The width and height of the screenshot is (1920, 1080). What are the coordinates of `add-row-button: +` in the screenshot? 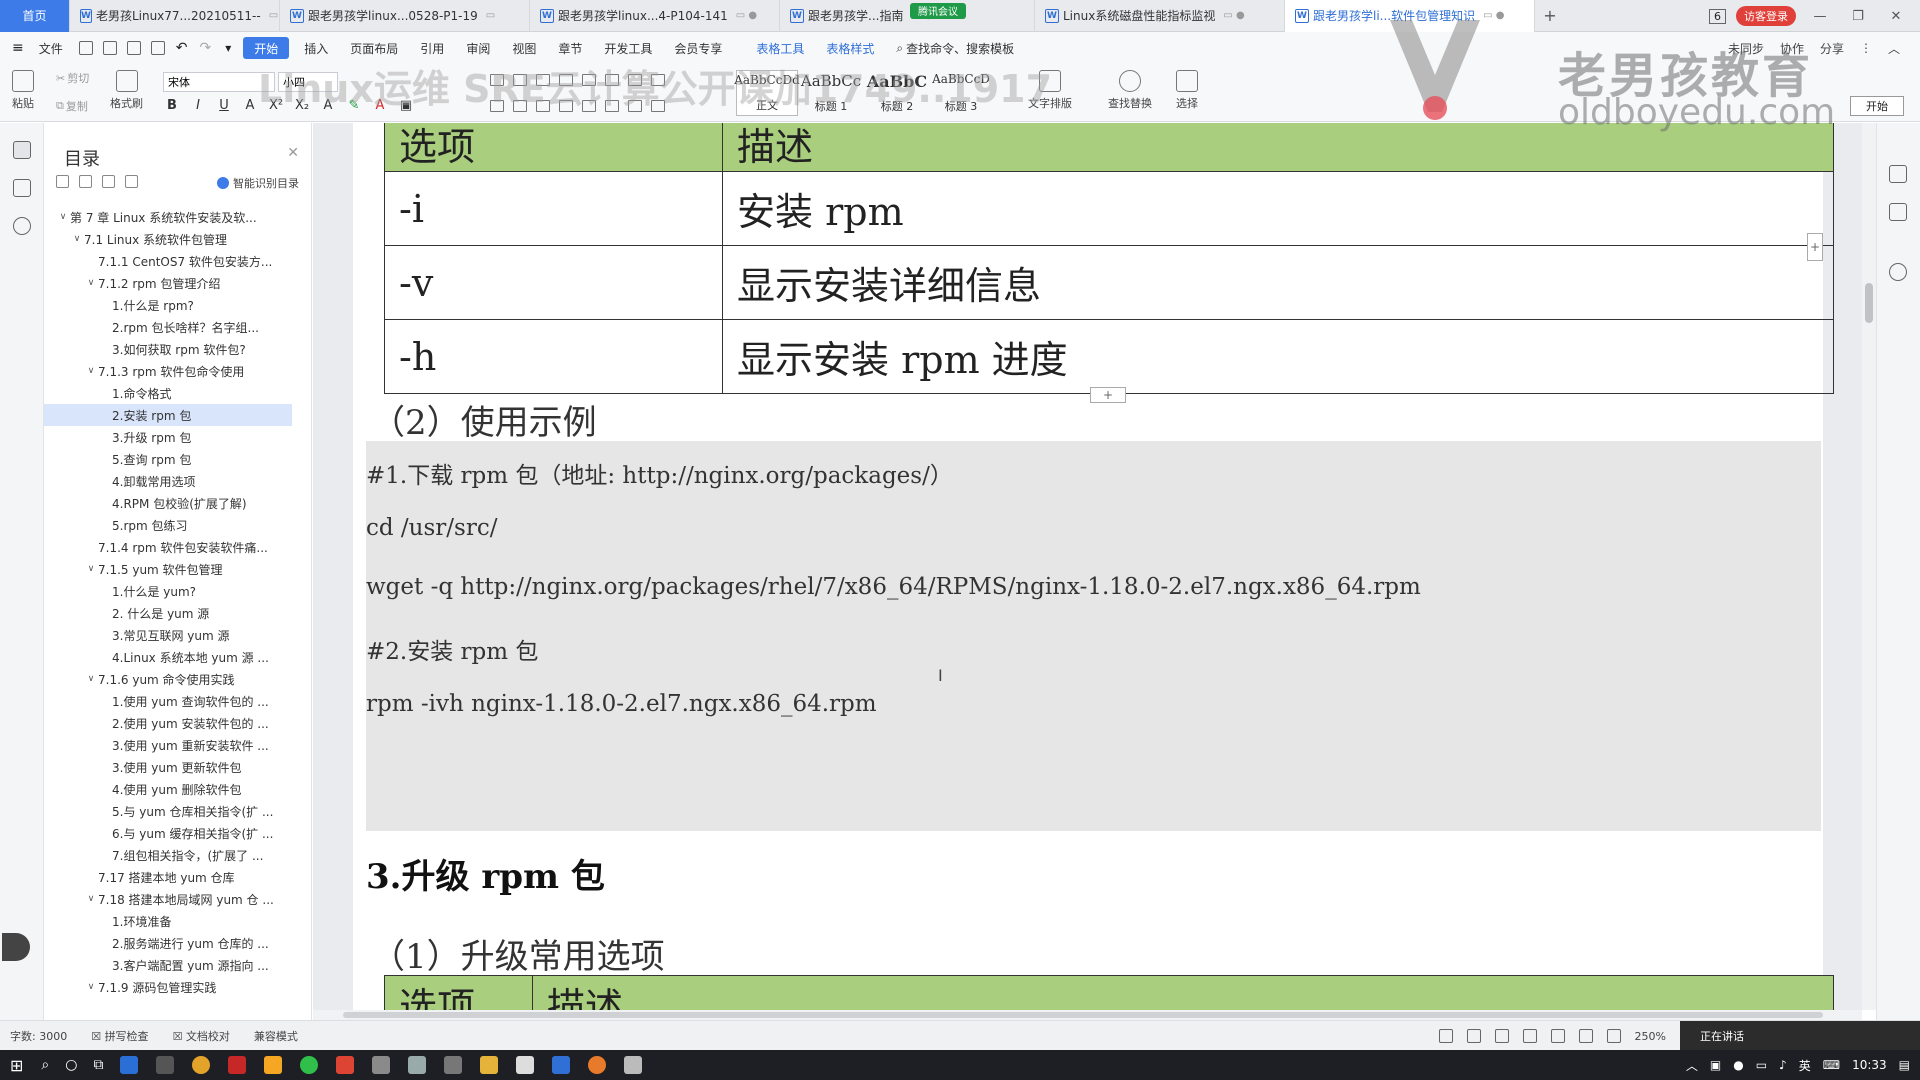 It's located at (1108, 395).